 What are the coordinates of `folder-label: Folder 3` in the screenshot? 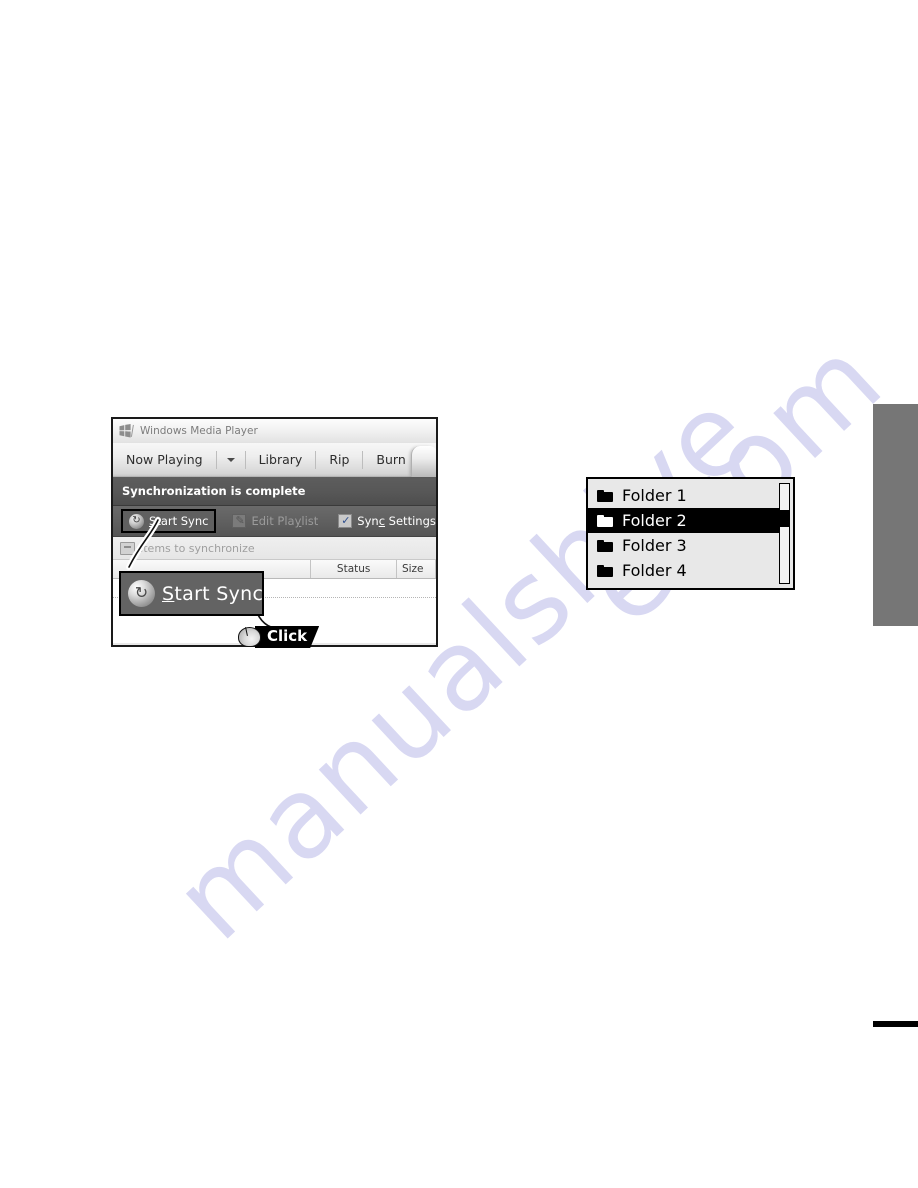 It's located at (654, 545).